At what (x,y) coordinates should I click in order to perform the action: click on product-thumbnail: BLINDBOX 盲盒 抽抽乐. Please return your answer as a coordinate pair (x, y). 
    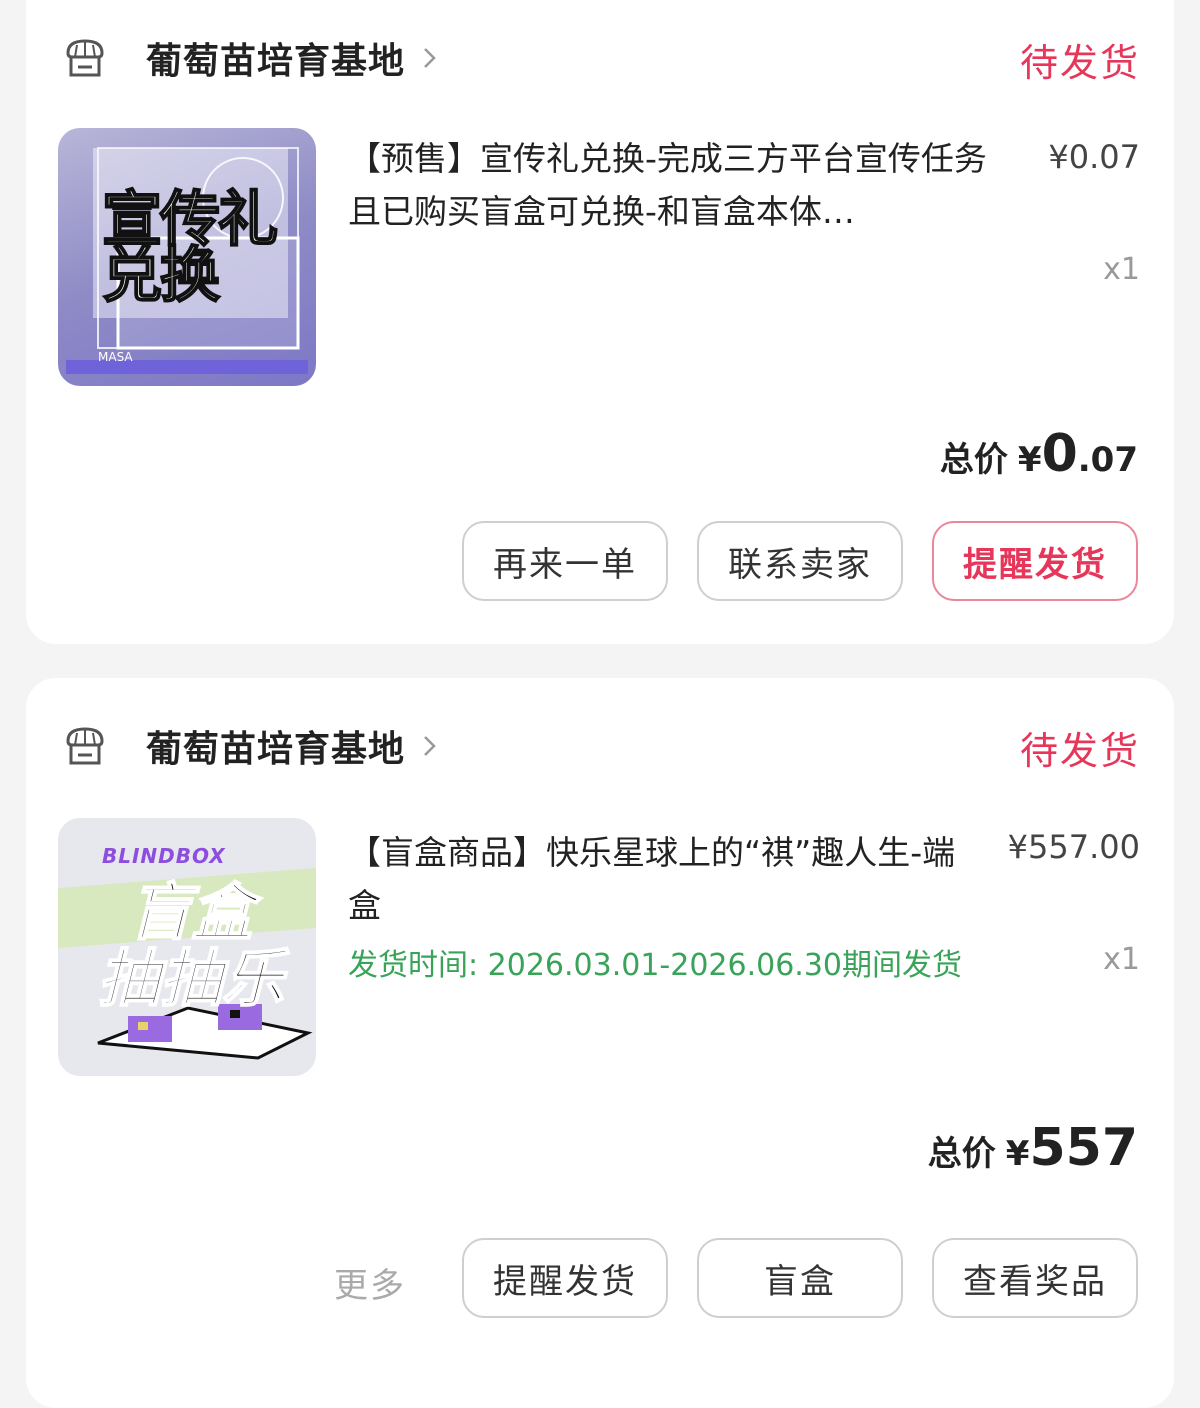
    Looking at the image, I should click on (187, 947).